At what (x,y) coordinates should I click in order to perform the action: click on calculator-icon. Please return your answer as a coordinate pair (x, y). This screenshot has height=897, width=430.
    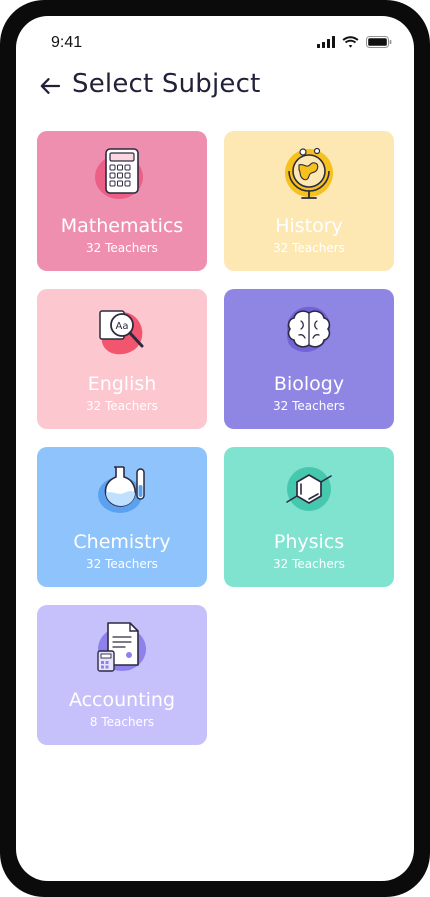
    Looking at the image, I should click on (122, 173).